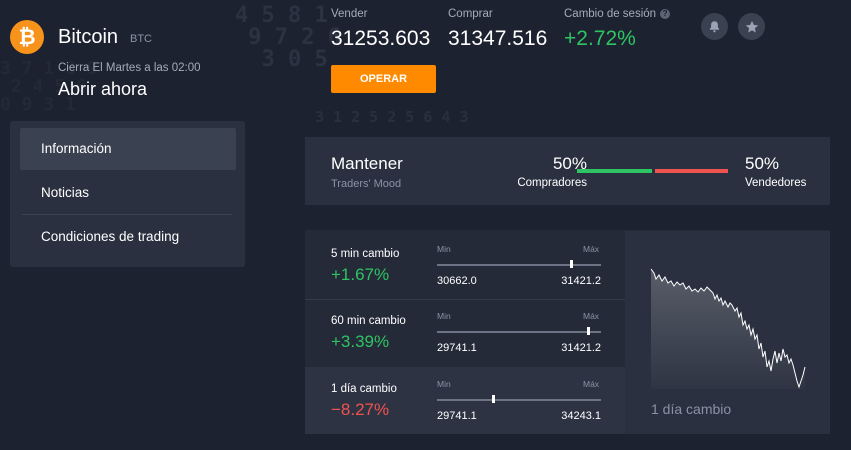 The height and width of the screenshot is (450, 851). What do you see at coordinates (383, 79) in the screenshot?
I see `operate-button: OPERAR` at bounding box center [383, 79].